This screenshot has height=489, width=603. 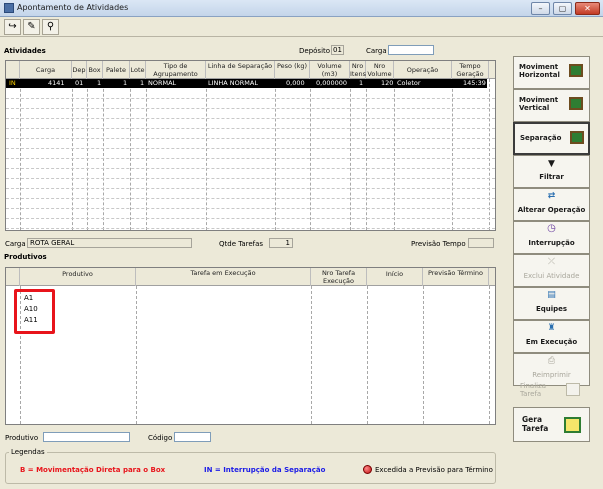 I want to click on col-nro-itens: Nro Itens, so click(x=358, y=70).